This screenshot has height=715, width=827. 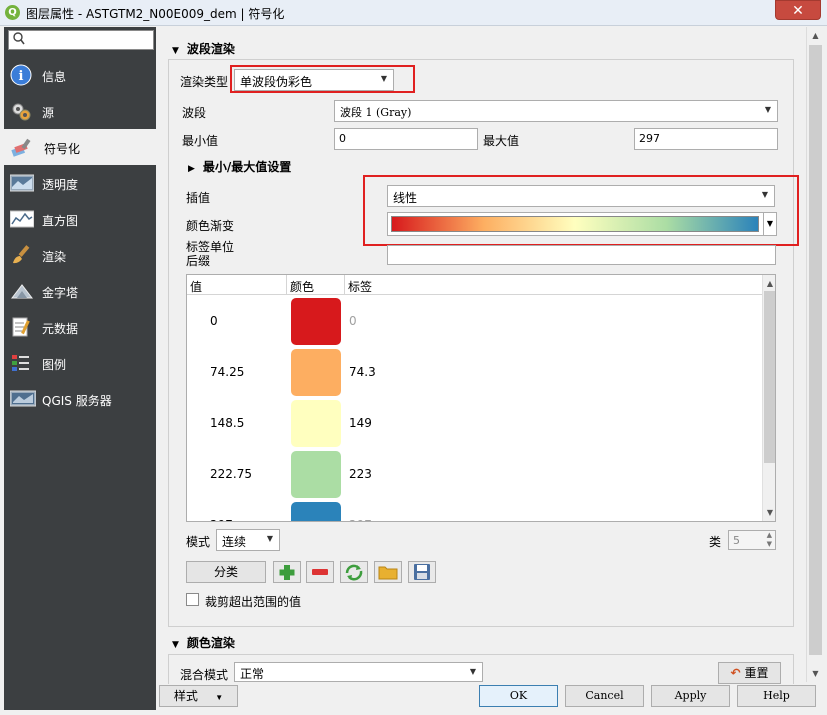 What do you see at coordinates (604, 696) in the screenshot?
I see `cancel-button: Cancel` at bounding box center [604, 696].